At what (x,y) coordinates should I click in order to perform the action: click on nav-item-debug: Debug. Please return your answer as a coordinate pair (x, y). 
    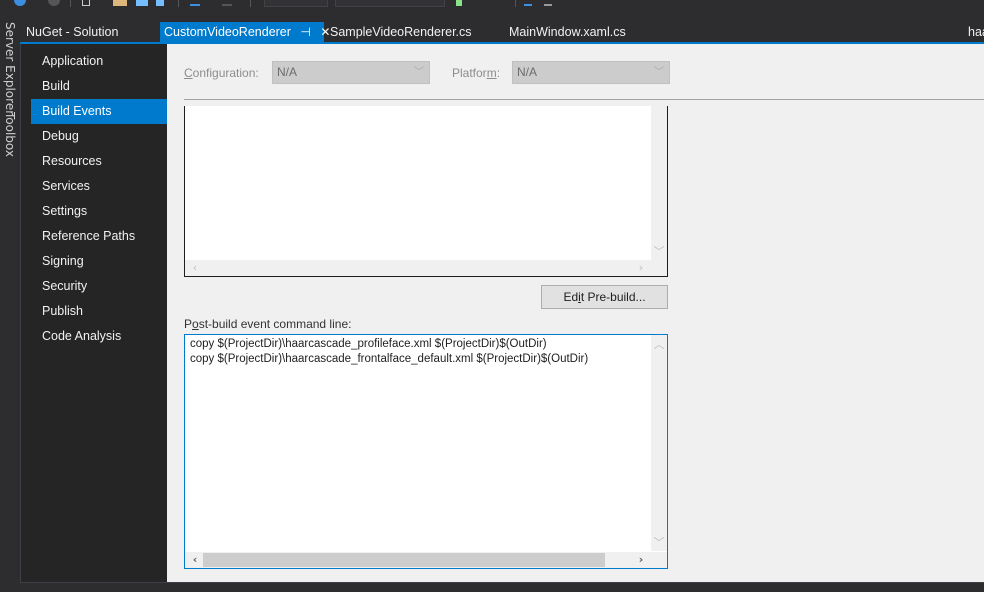
    Looking at the image, I should click on (99, 136).